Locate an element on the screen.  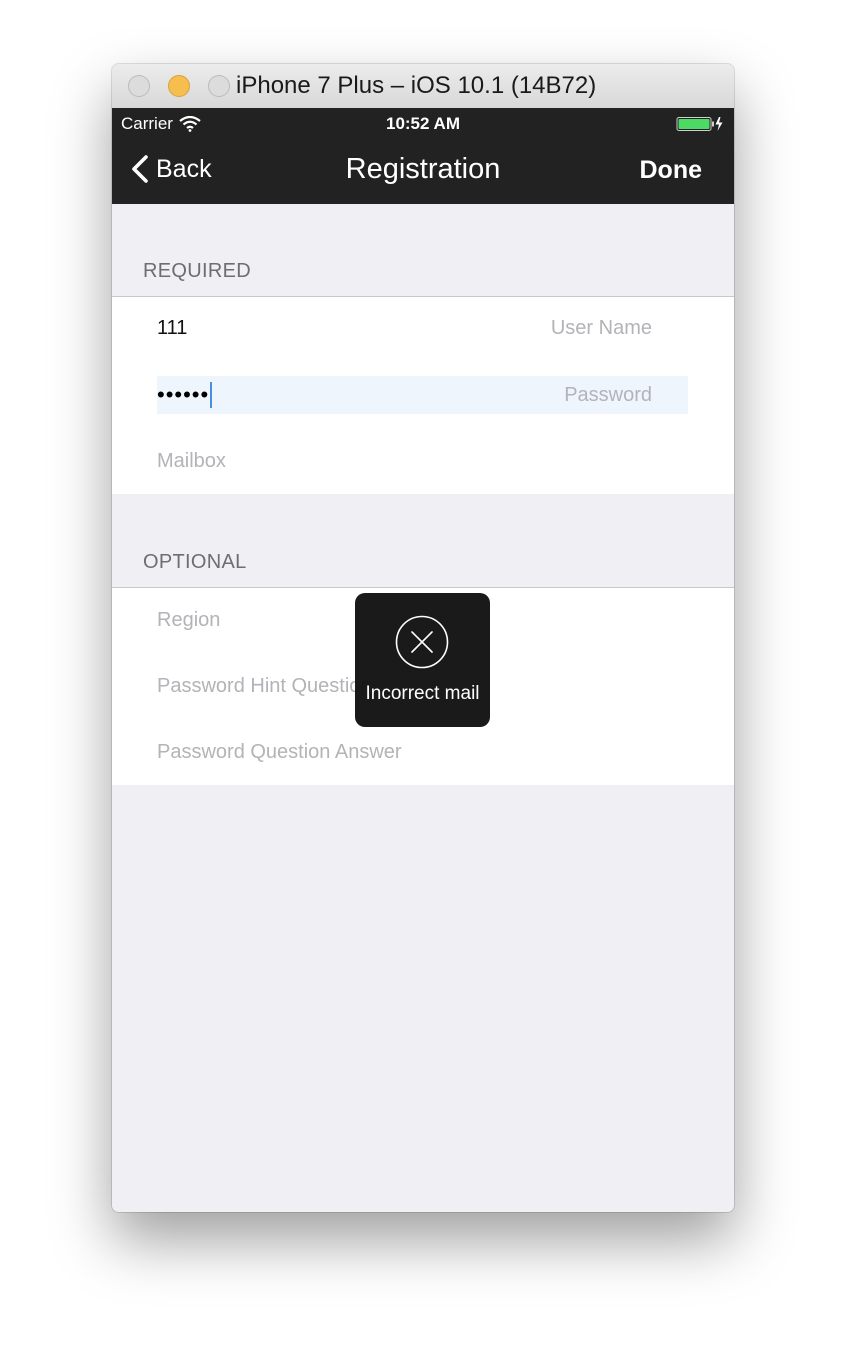
error-toast: Incorrect mail is located at coordinates (422, 660).